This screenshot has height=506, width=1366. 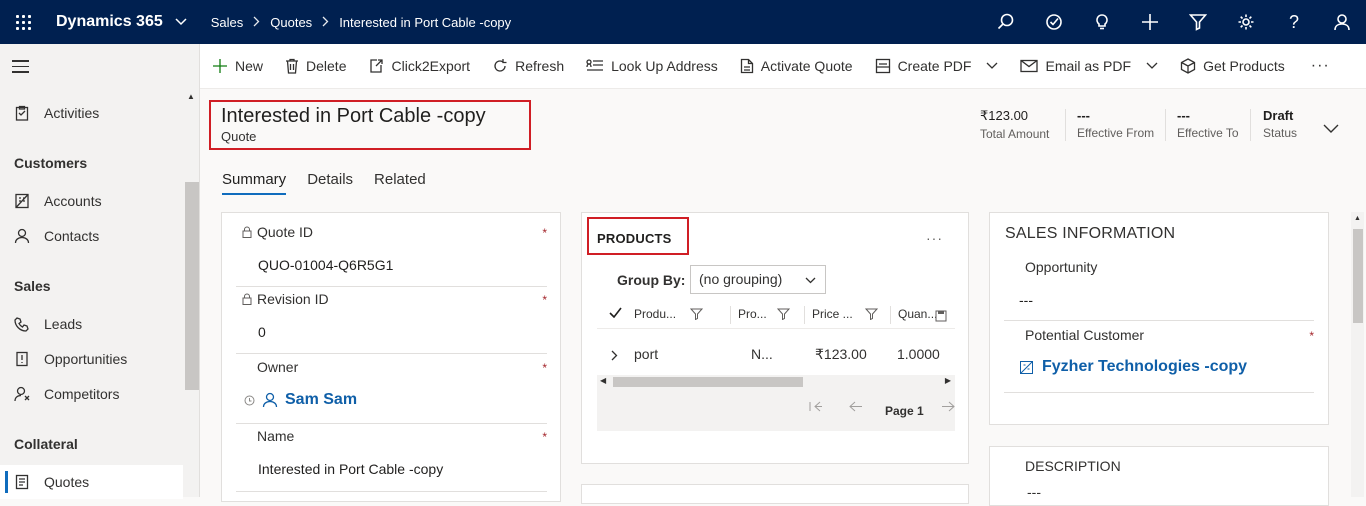 I want to click on create-pdf-label: Create PDF, so click(x=934, y=66).